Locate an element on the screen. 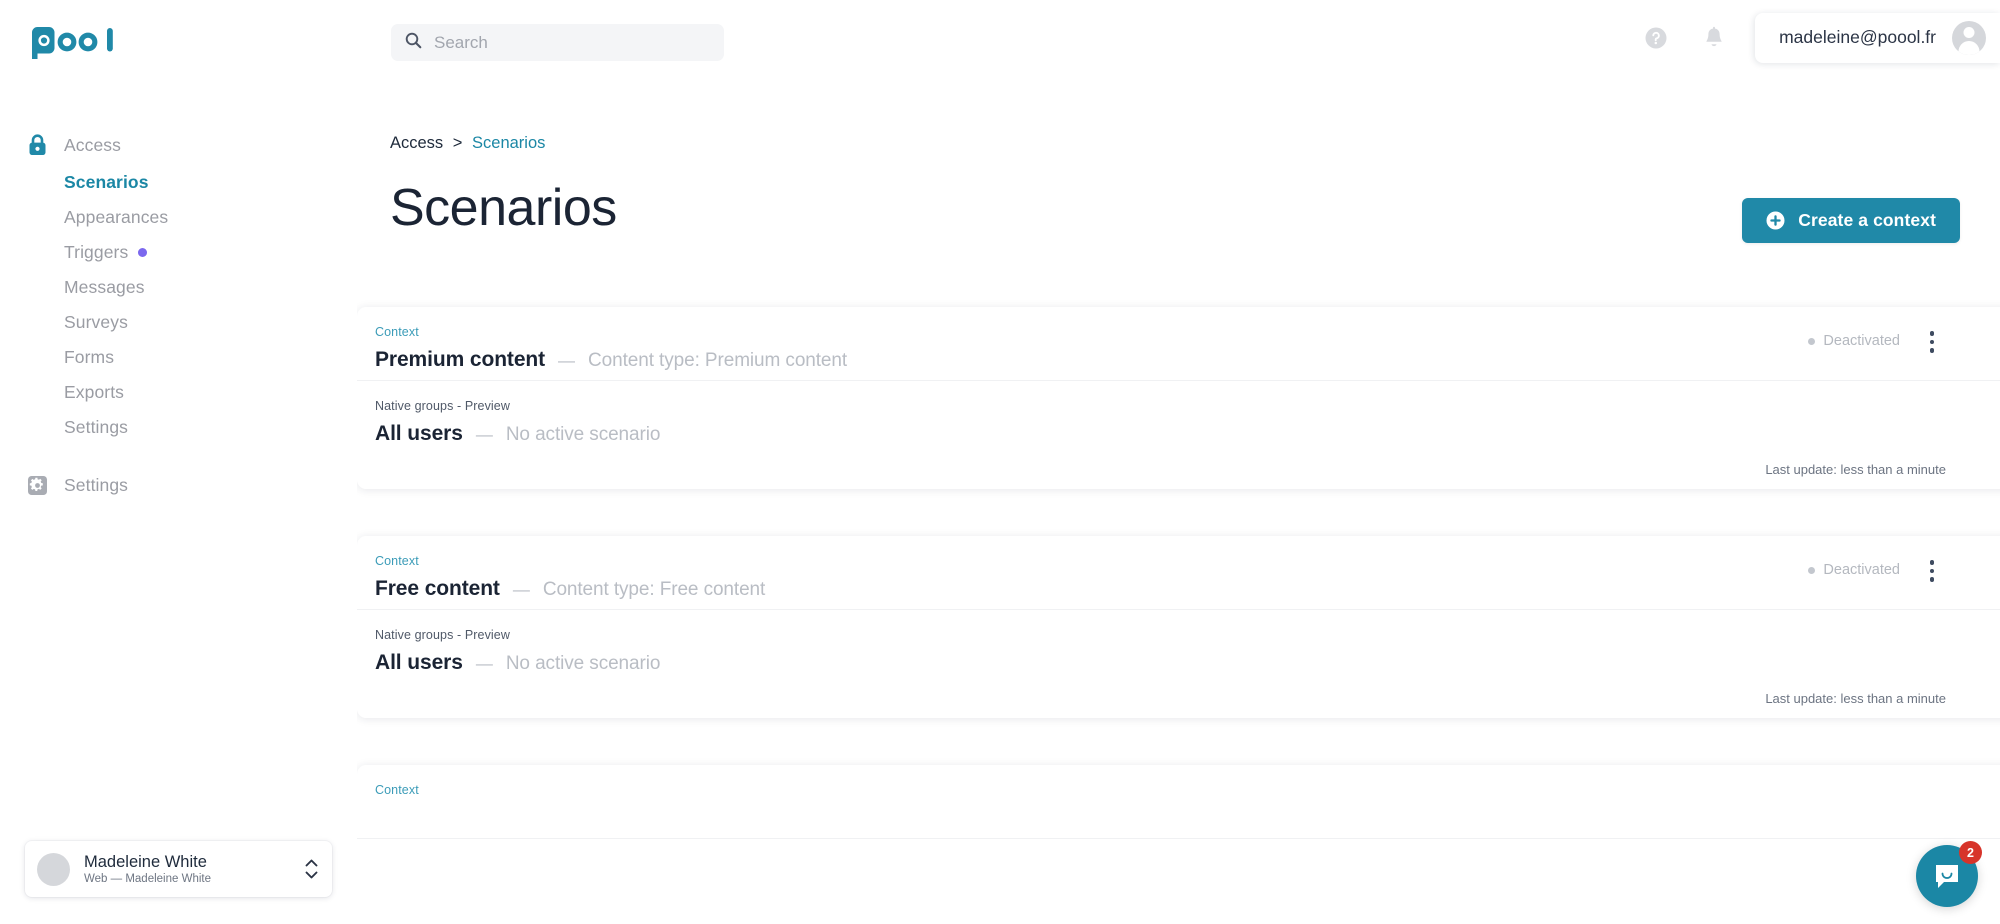 The height and width of the screenshot is (924, 2000). gear-icon is located at coordinates (37, 485).